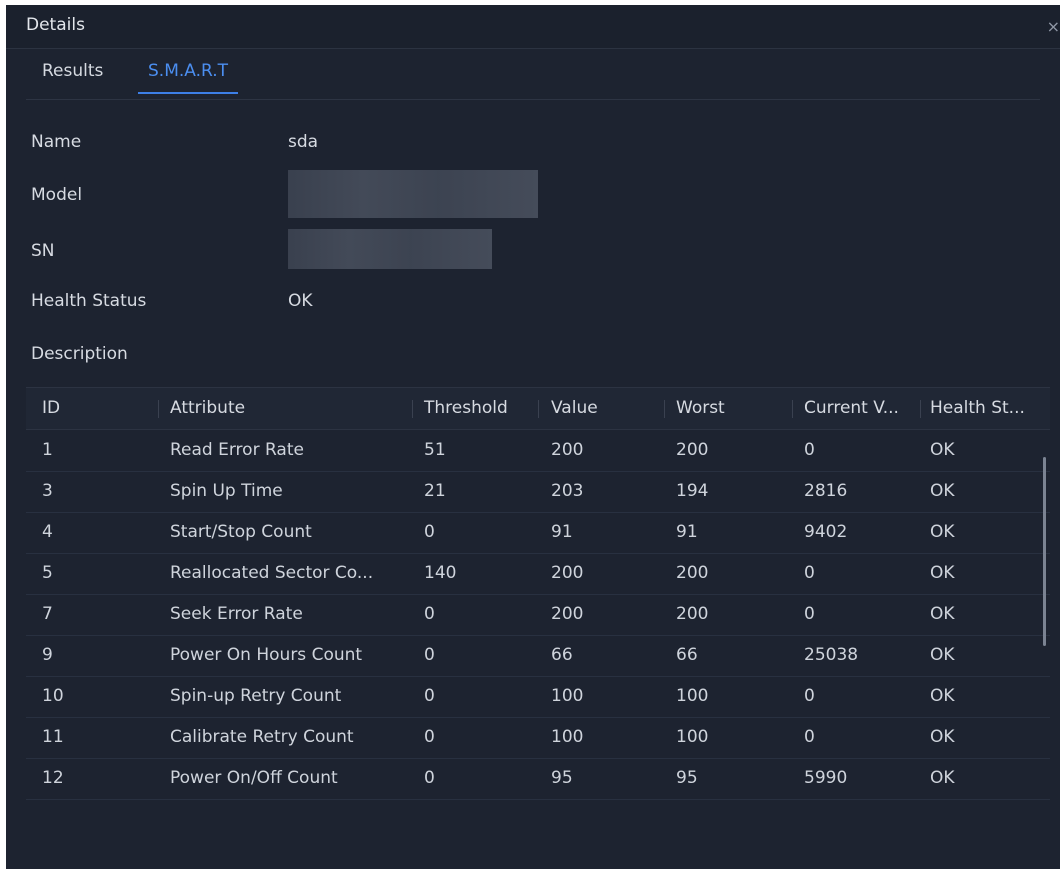 This screenshot has width=1060, height=869. I want to click on title-bar: Details ×, so click(533, 27).